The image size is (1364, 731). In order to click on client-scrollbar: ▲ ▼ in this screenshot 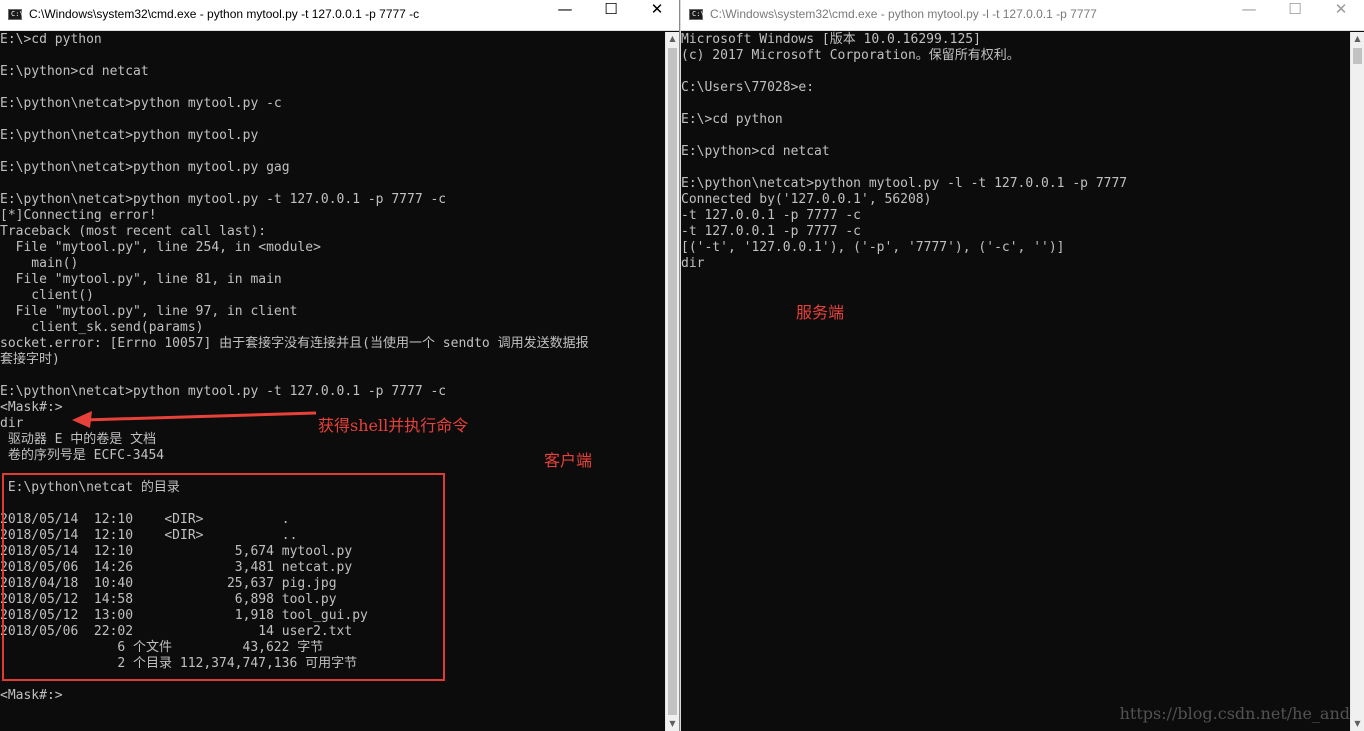, I will do `click(672, 381)`.